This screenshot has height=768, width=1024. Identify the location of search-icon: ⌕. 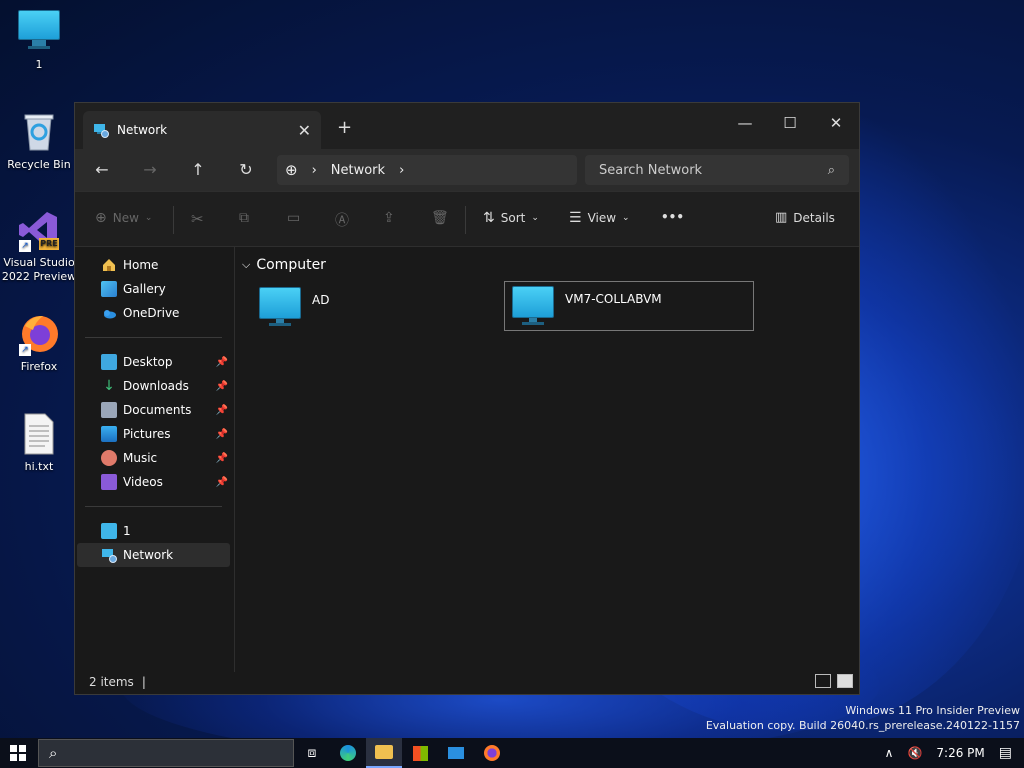
(831, 170).